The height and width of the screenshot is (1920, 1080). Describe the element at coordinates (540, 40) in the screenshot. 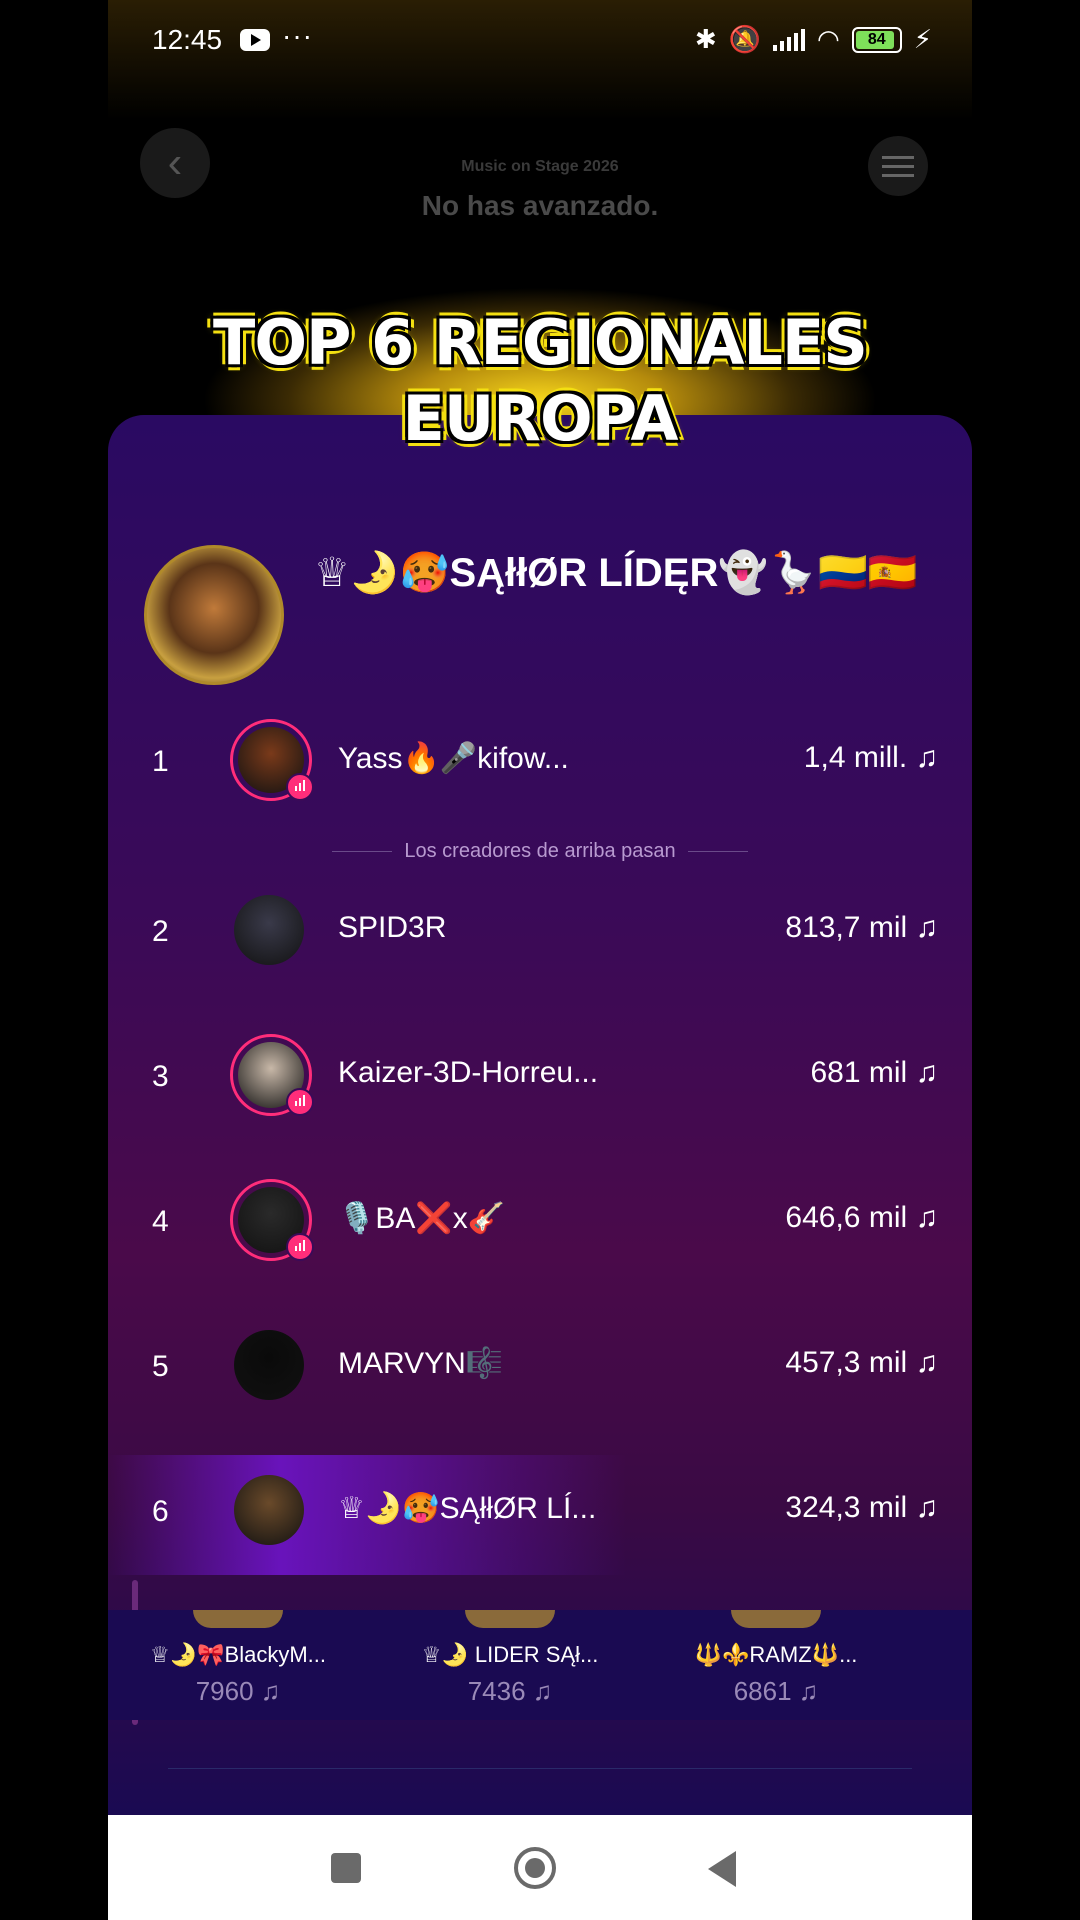

I see `status-bar: 12:45 ··· ✱ 🔕 ◠ 84 ⚡` at that location.